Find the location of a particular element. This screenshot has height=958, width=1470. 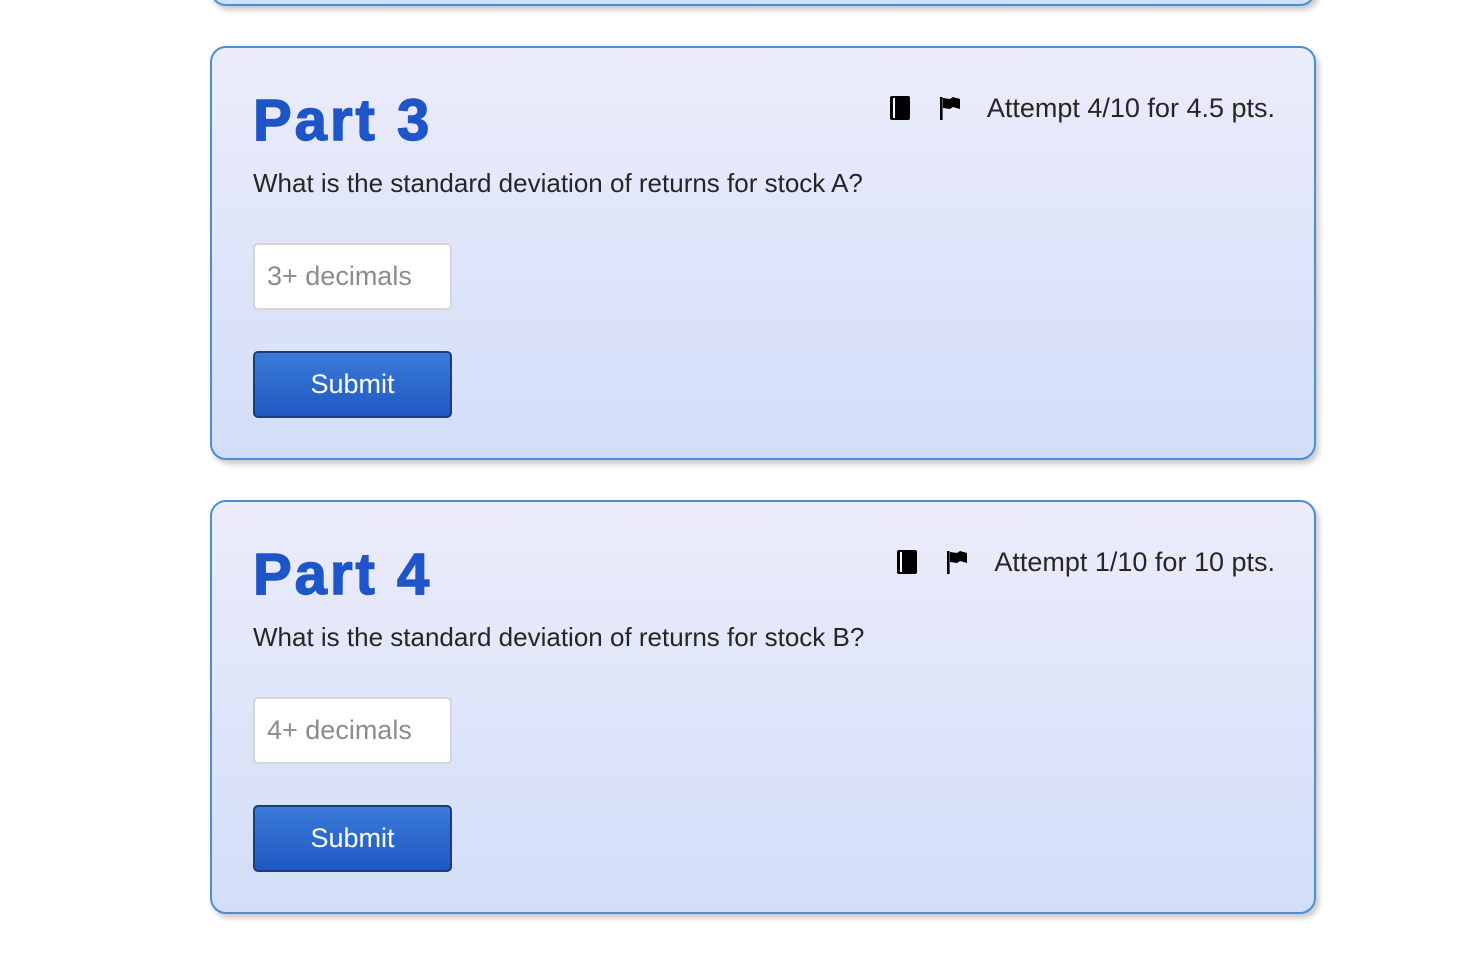

previous-part-card is located at coordinates (763, 3).